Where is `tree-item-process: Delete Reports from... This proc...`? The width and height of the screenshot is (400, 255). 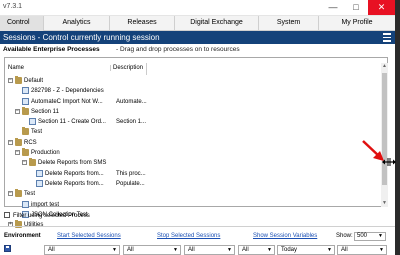 tree-item-process: Delete Reports from... This proc... is located at coordinates (193, 174).